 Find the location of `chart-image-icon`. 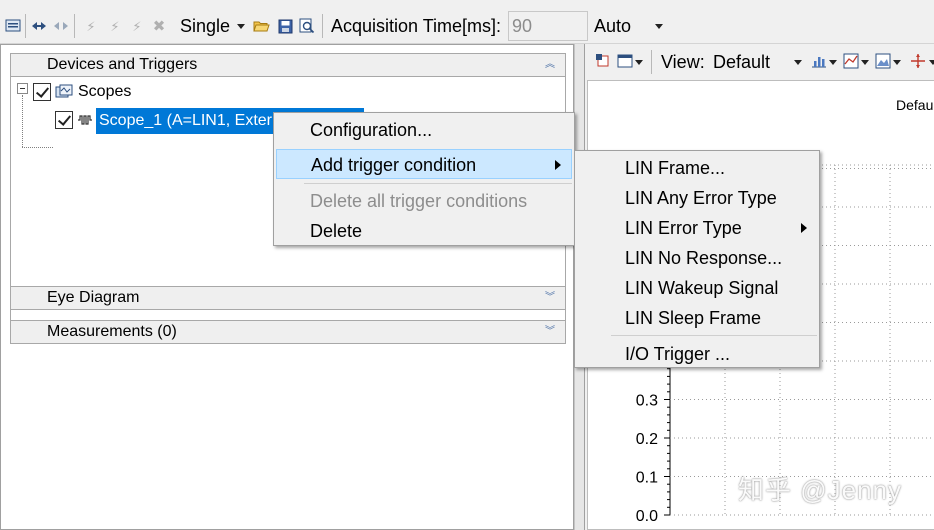

chart-image-icon is located at coordinates (883, 61).